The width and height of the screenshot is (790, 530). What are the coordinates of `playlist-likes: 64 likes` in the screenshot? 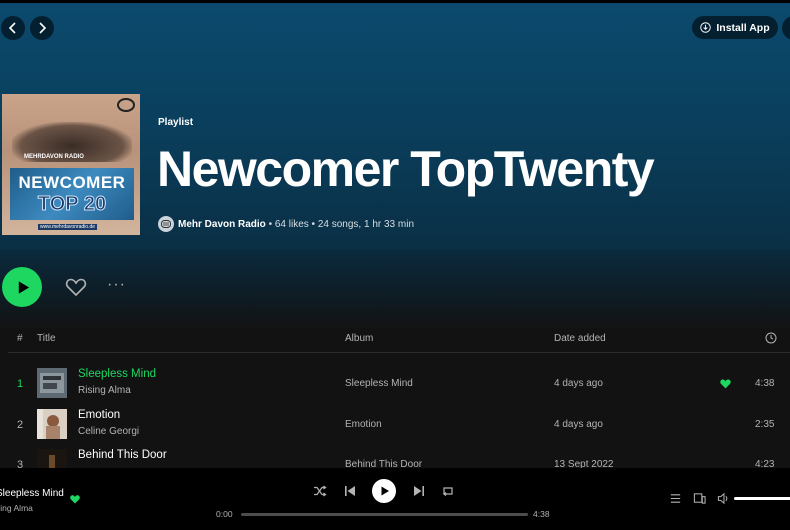 It's located at (291, 224).